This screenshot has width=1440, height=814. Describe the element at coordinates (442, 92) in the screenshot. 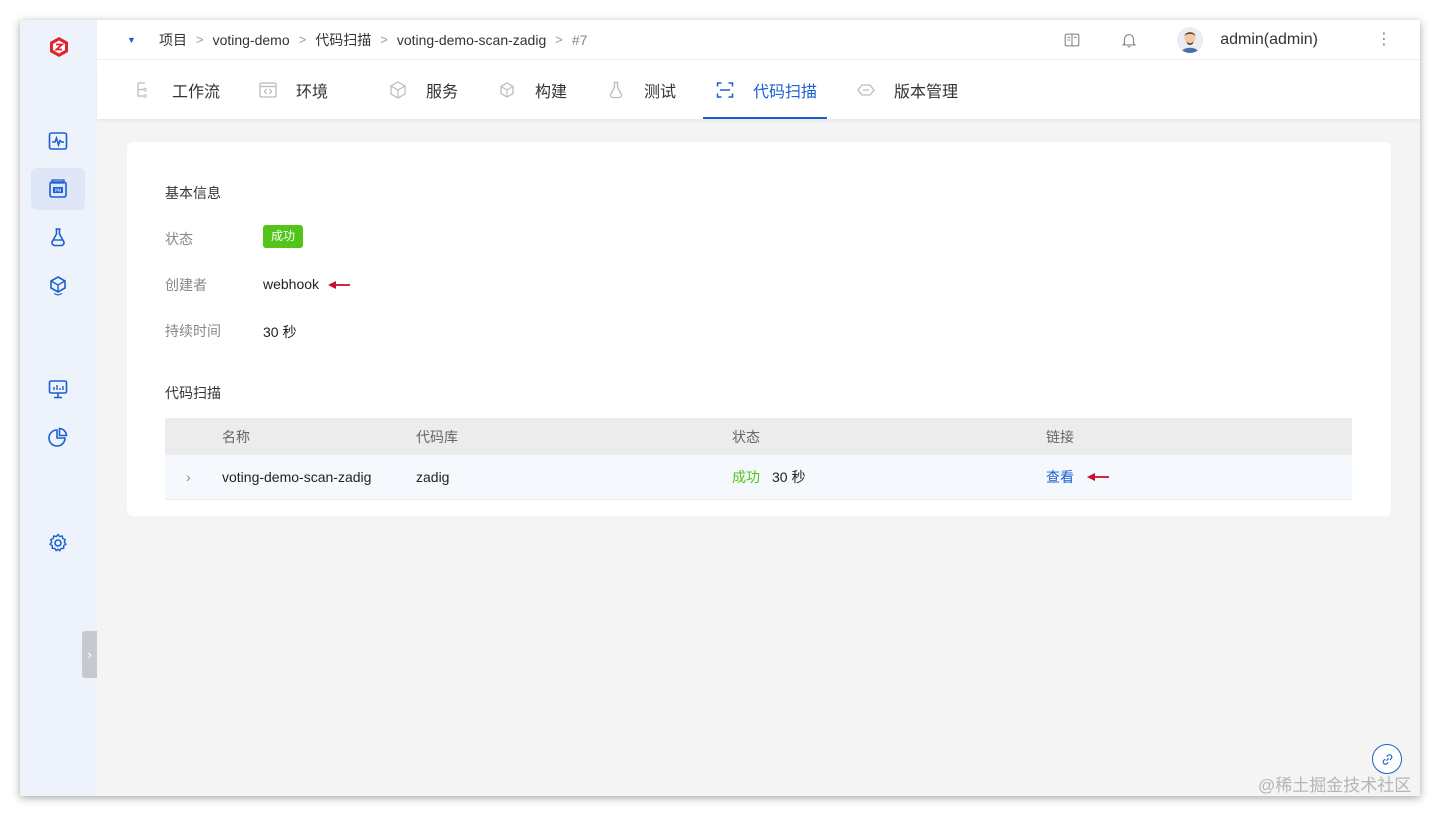

I see `tab-label: 服务` at that location.